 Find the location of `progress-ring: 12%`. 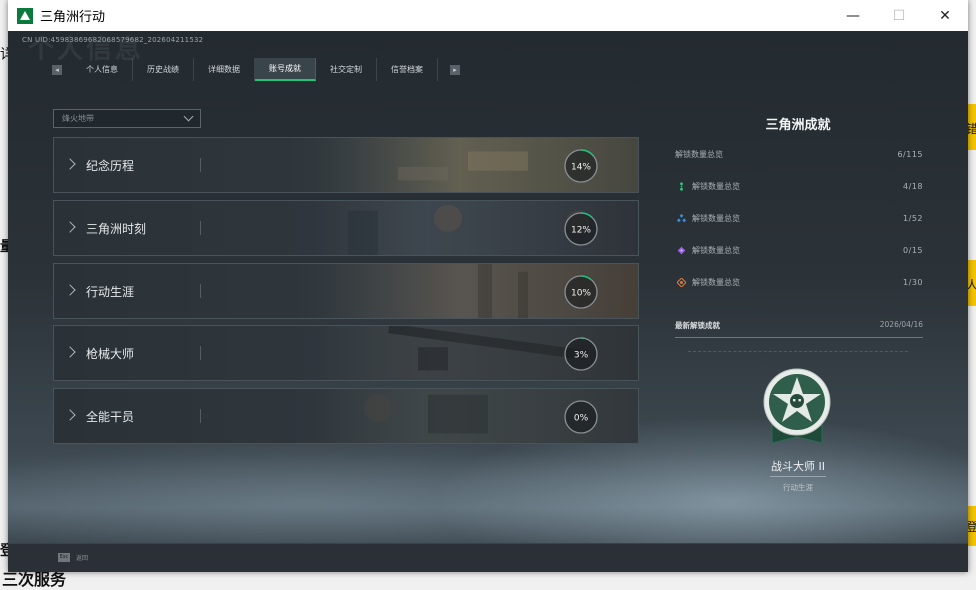

progress-ring: 12% is located at coordinates (581, 229).